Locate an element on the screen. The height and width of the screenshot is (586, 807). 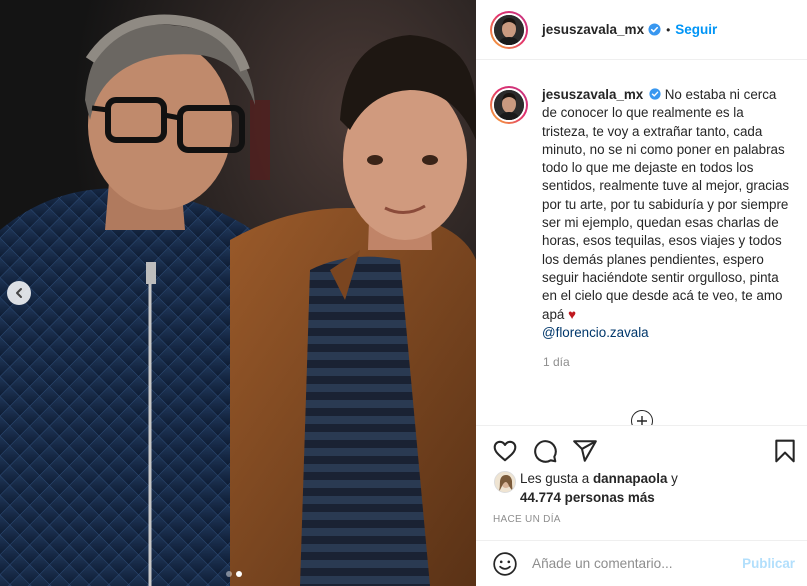
likes-count-link: 44.774 personas más is located at coordinates (587, 497).